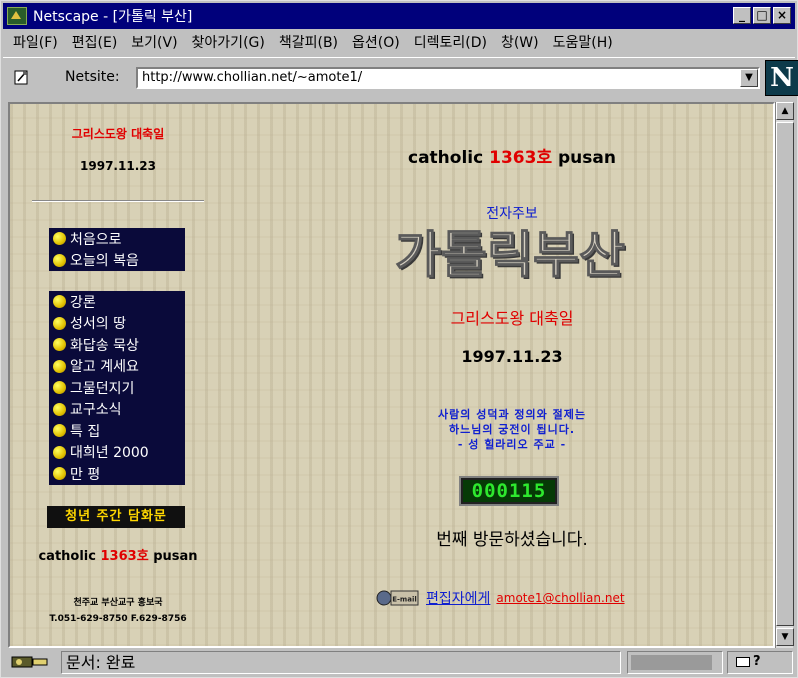  Describe the element at coordinates (448, 78) in the screenshot. I see `url-input: http://www.chollian.net/~amote1/` at that location.